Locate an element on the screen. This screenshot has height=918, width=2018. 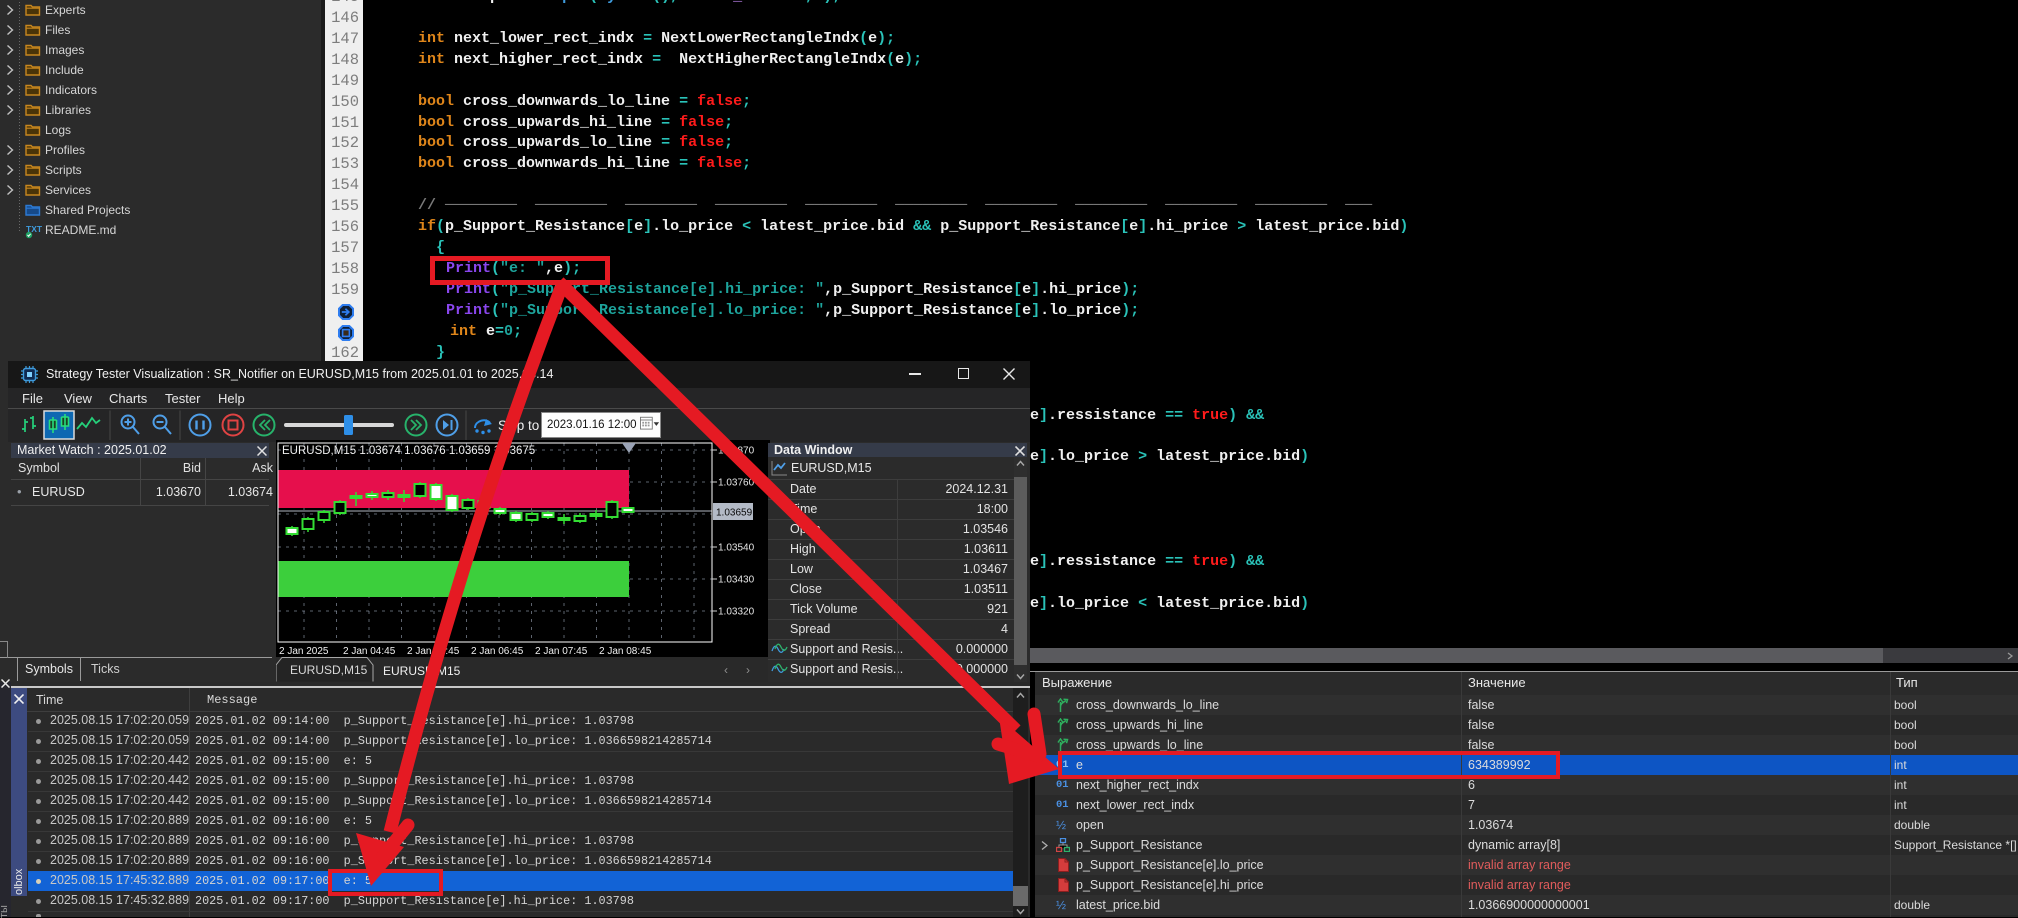
svg-text: Skip to is located at coordinates (518, 425).